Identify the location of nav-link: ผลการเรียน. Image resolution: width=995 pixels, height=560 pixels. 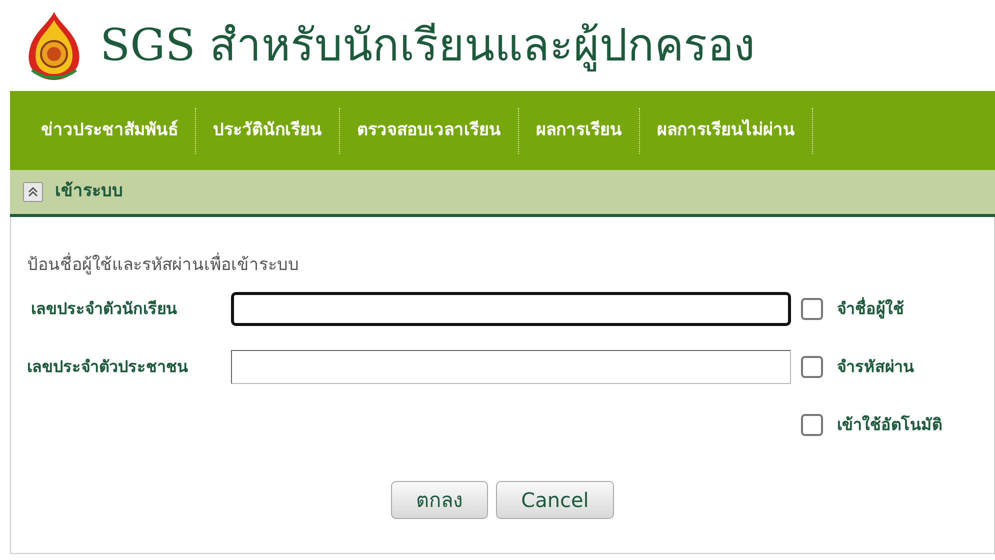
(579, 131).